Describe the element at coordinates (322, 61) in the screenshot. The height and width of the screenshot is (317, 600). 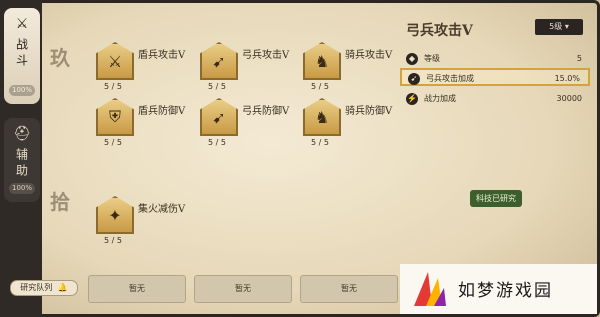
I see `horse-icon: ♞` at that location.